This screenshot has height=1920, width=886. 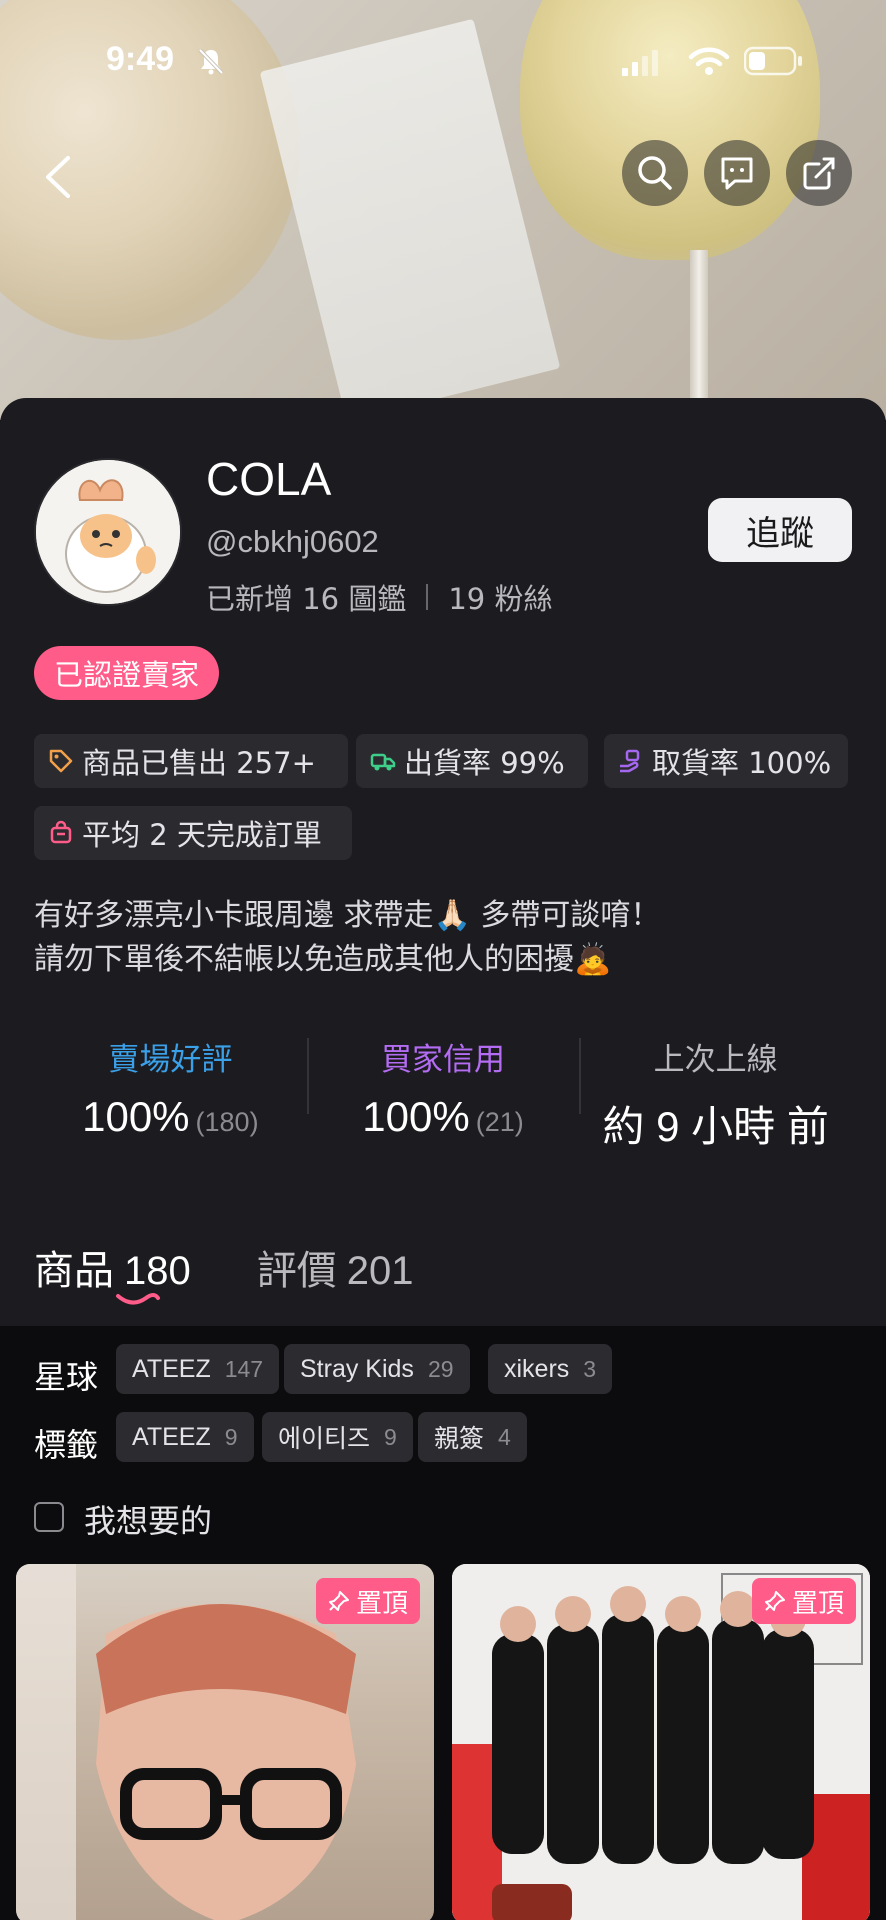 I want to click on planet-filter-label: 星球, so click(x=66, y=1377).